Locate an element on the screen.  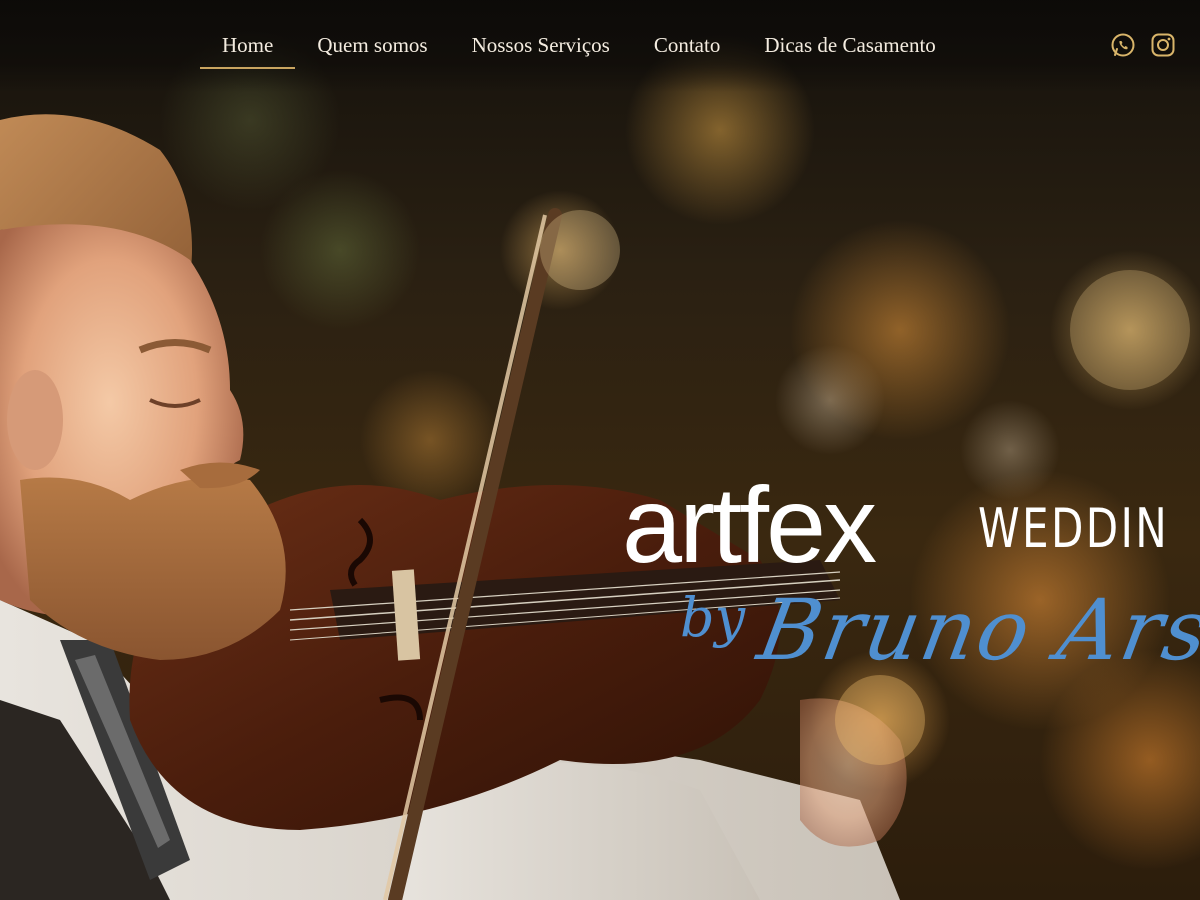
whatsapp-icon is located at coordinates (1123, 45).